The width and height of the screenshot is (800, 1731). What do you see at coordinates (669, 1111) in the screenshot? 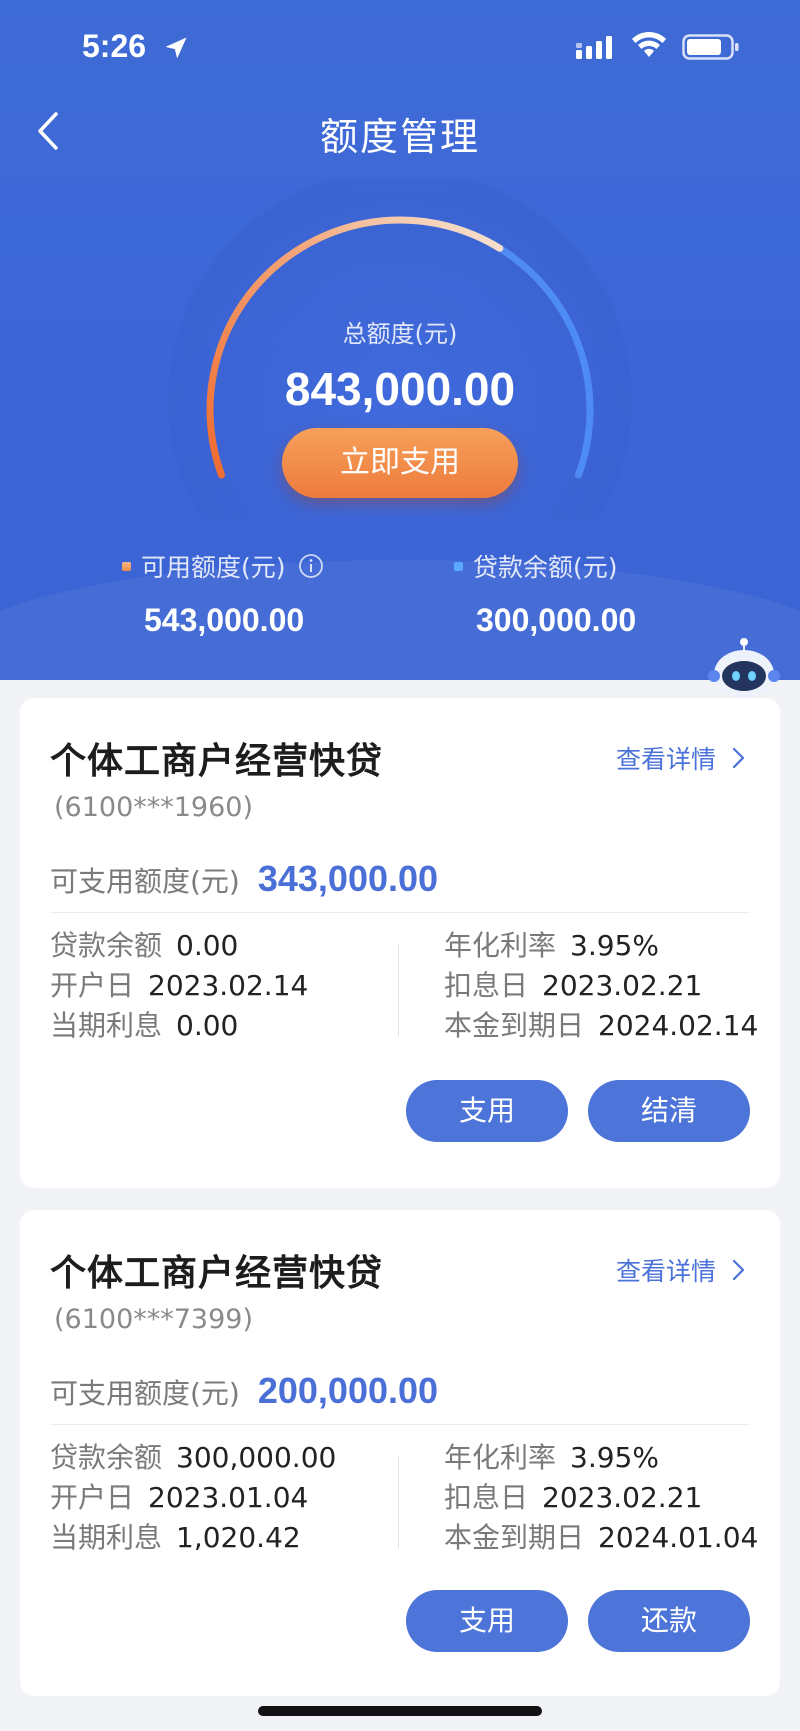
I see `settle-button: 结清` at bounding box center [669, 1111].